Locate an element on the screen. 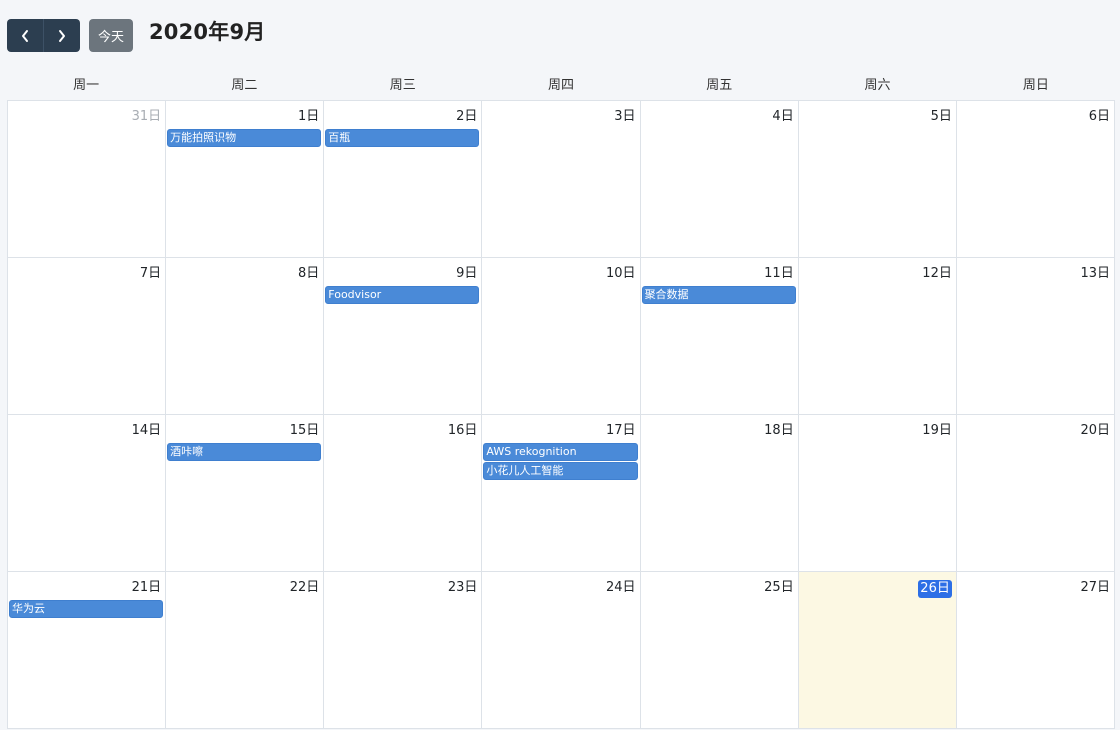  day-number: 18日 is located at coordinates (779, 431).